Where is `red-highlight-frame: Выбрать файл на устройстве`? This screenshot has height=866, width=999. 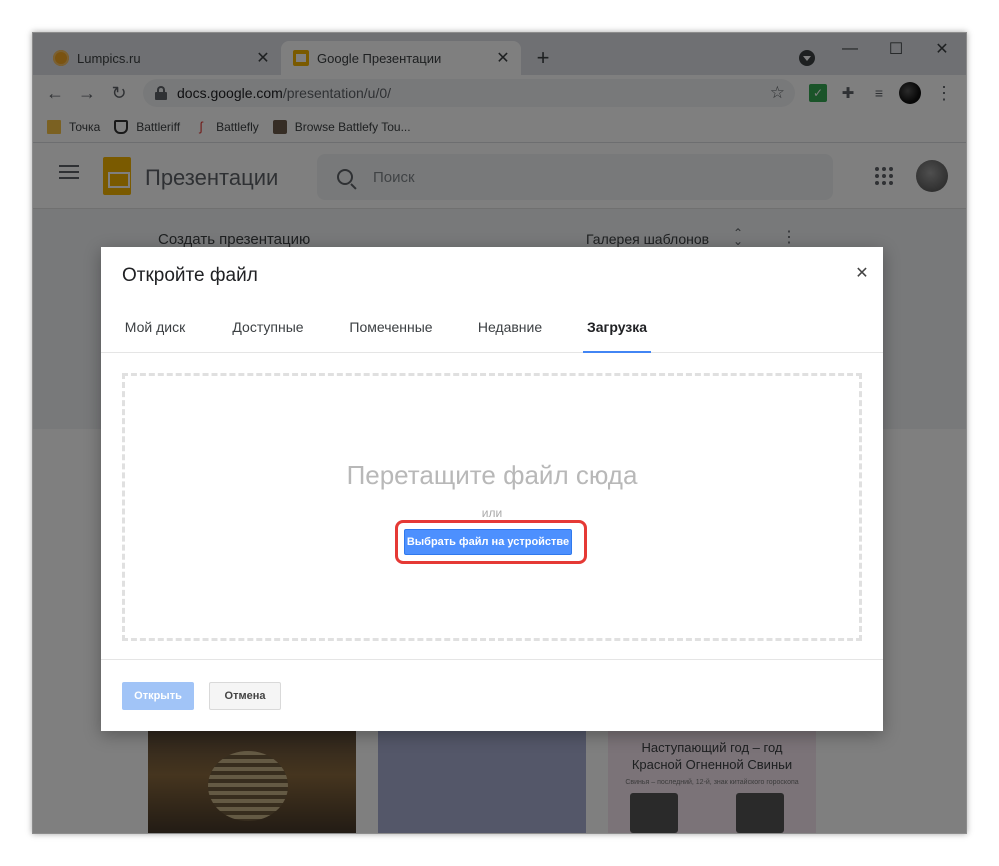 red-highlight-frame: Выбрать файл на устройстве is located at coordinates (491, 542).